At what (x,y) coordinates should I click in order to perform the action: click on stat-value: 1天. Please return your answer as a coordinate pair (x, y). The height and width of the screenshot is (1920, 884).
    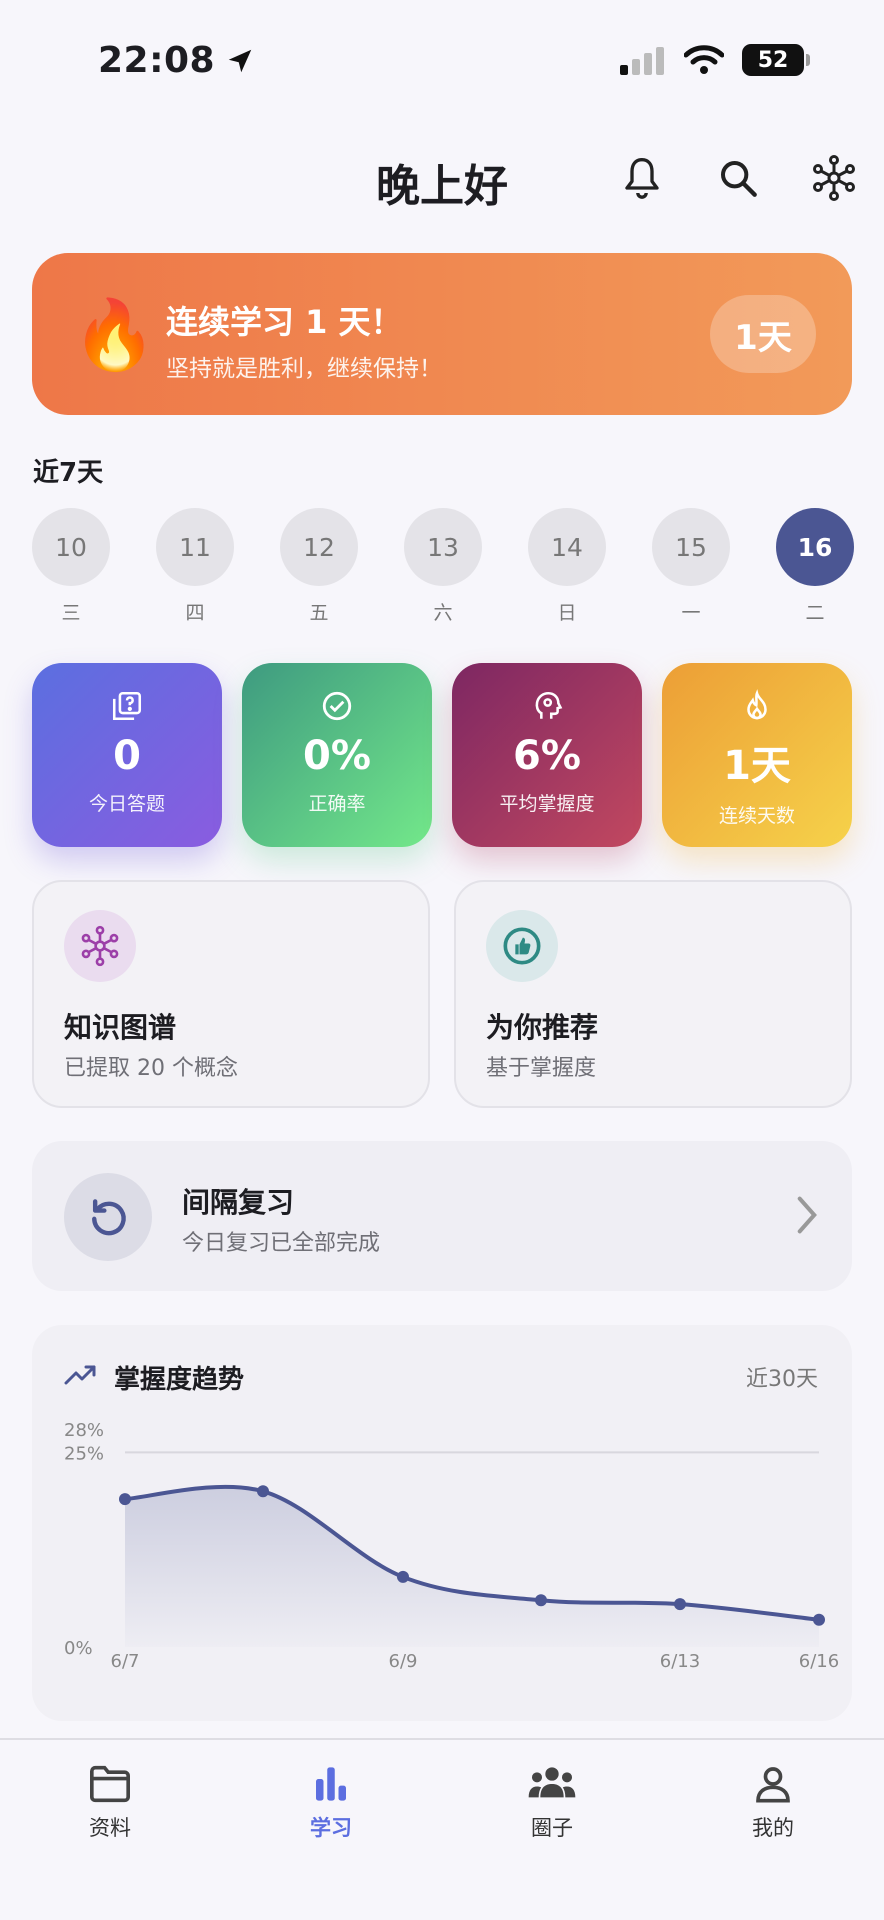
    Looking at the image, I should click on (757, 766).